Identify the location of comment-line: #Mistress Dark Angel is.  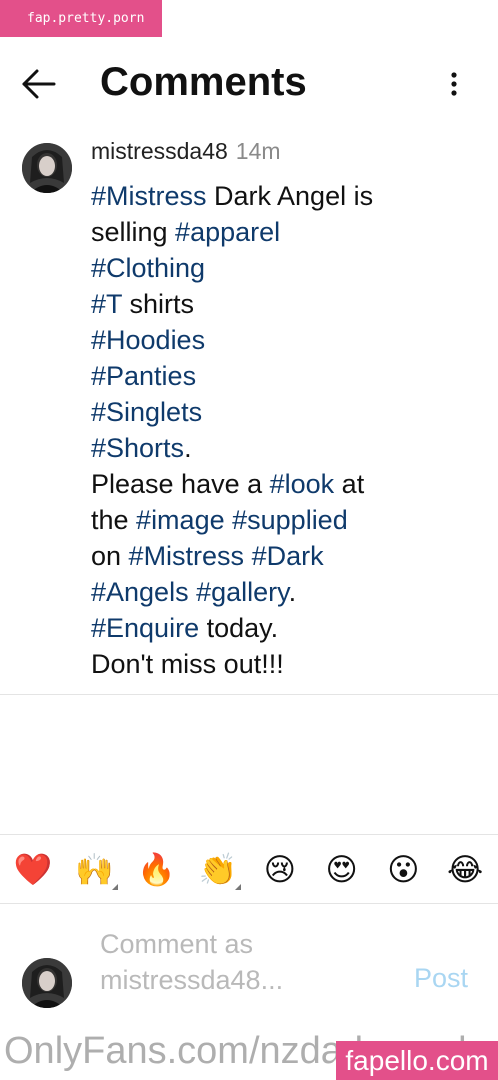
(271, 196).